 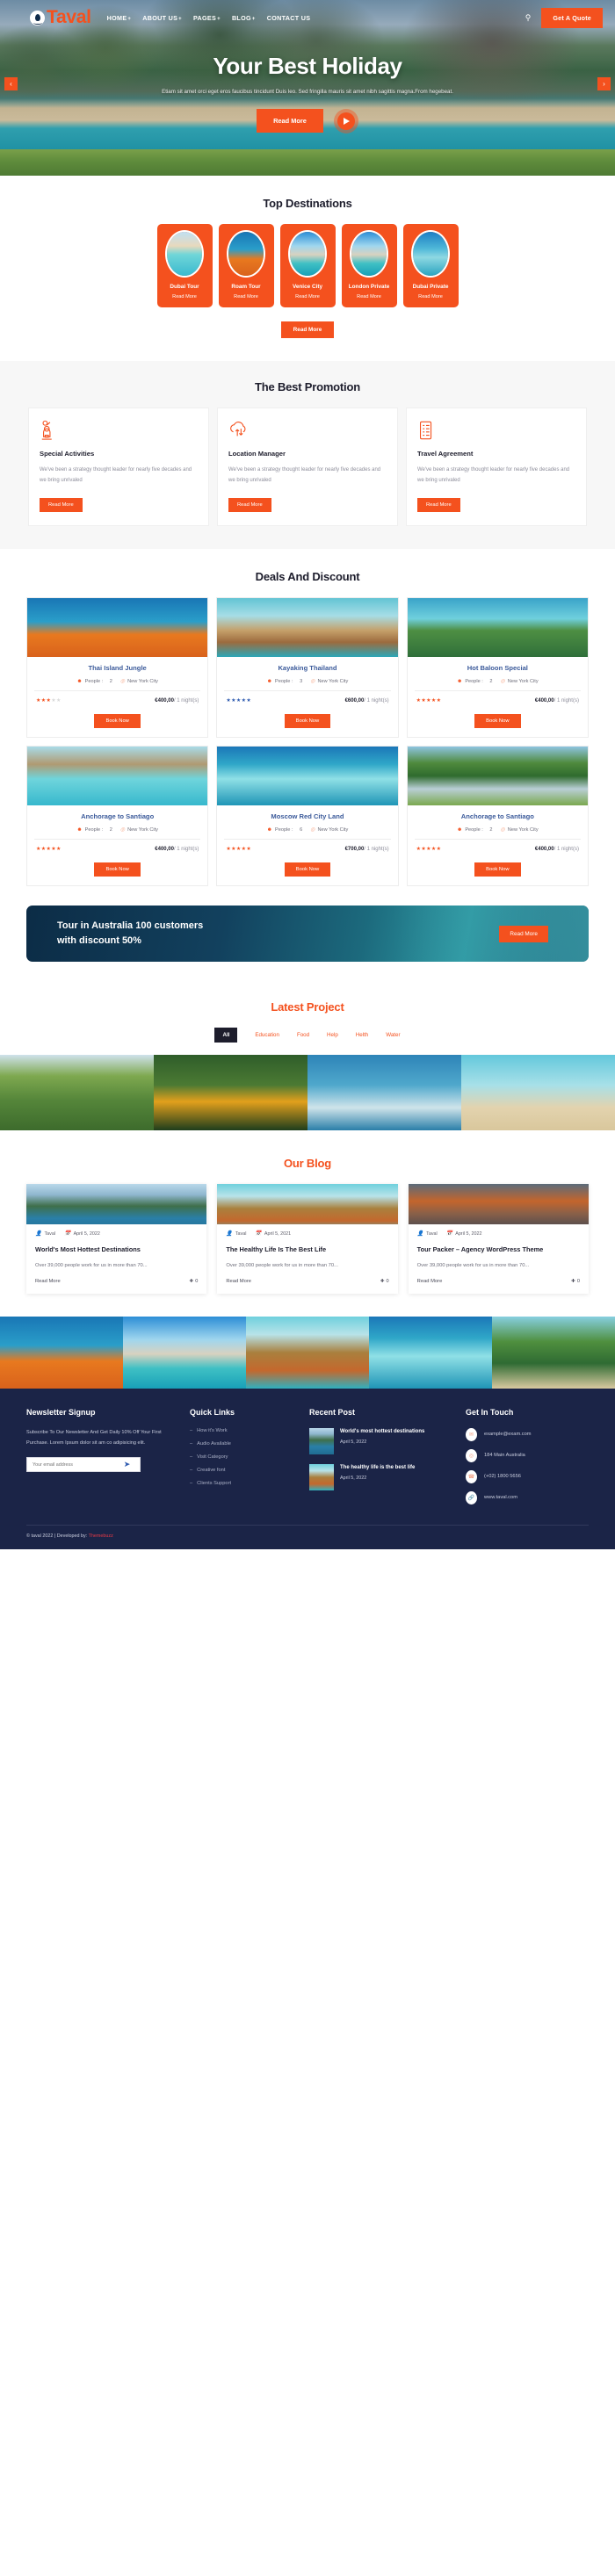 I want to click on people-icon: ☻, so click(x=269, y=681).